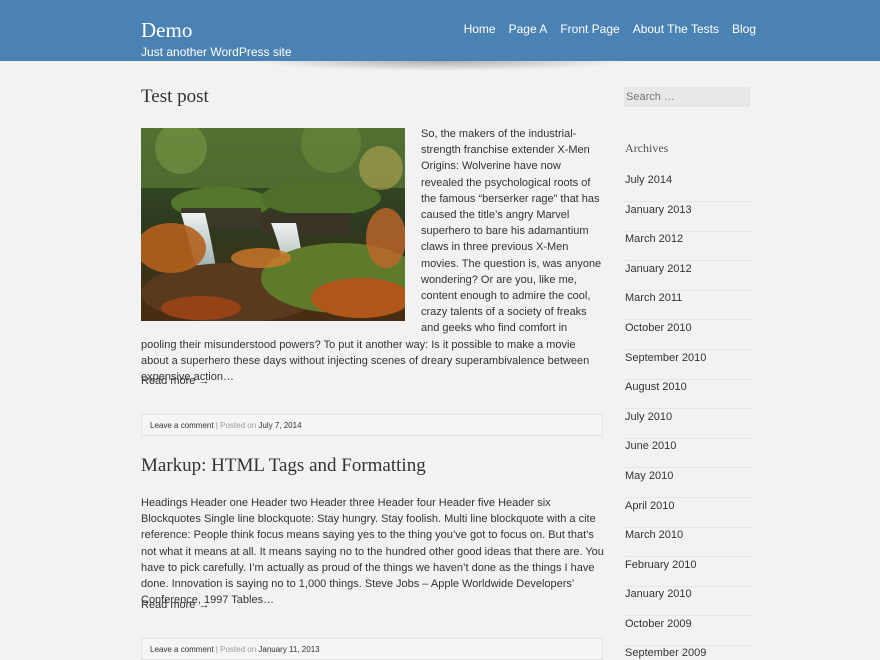 The image size is (880, 660). What do you see at coordinates (676, 29) in the screenshot?
I see `nav-item-about-the-tests: About The Tests` at bounding box center [676, 29].